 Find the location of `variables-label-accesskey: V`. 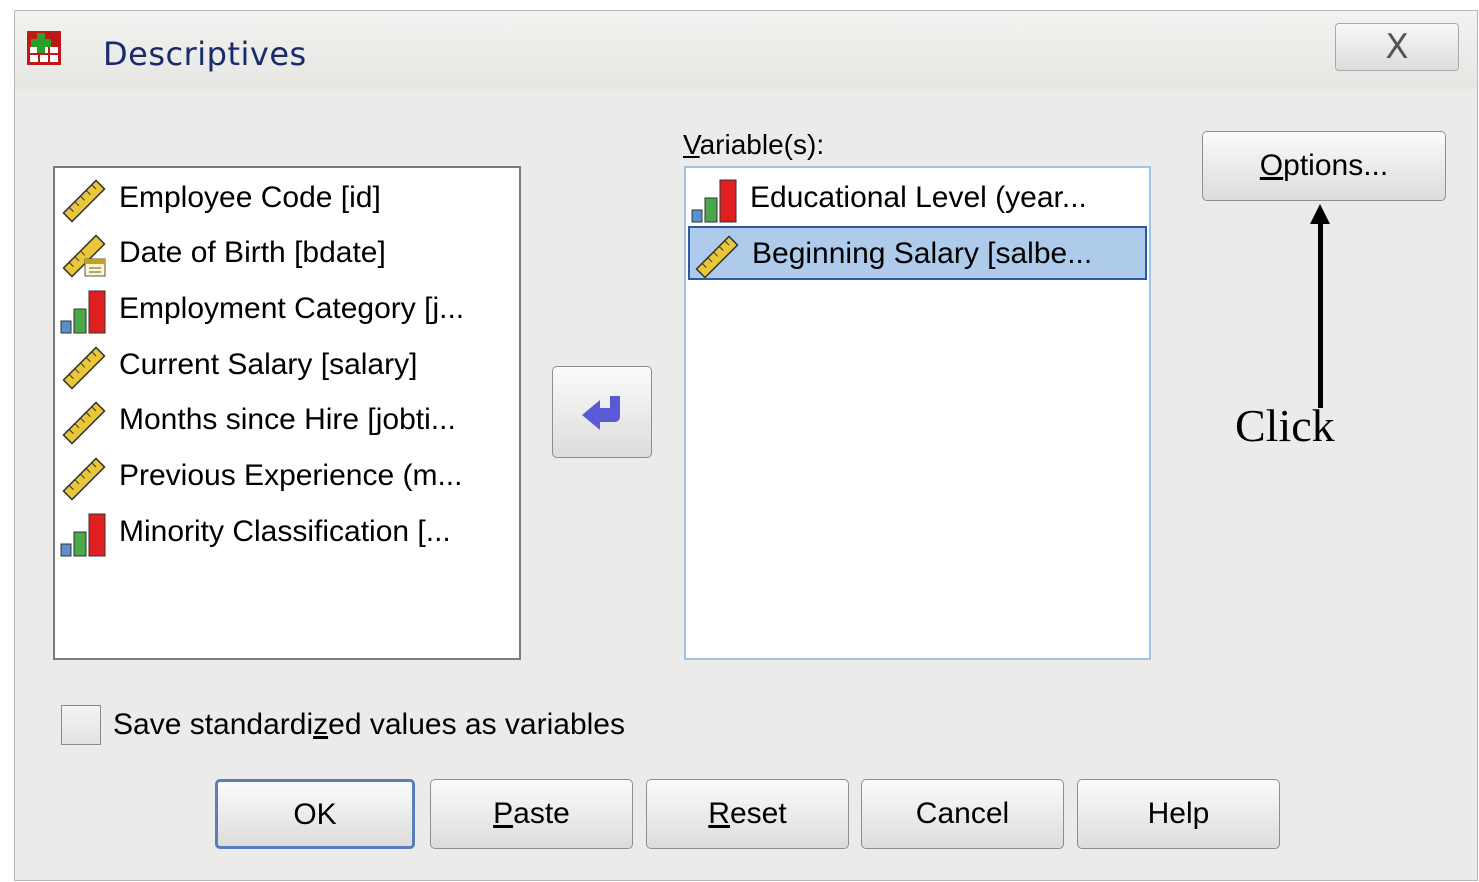

variables-label-accesskey: V is located at coordinates (691, 144).